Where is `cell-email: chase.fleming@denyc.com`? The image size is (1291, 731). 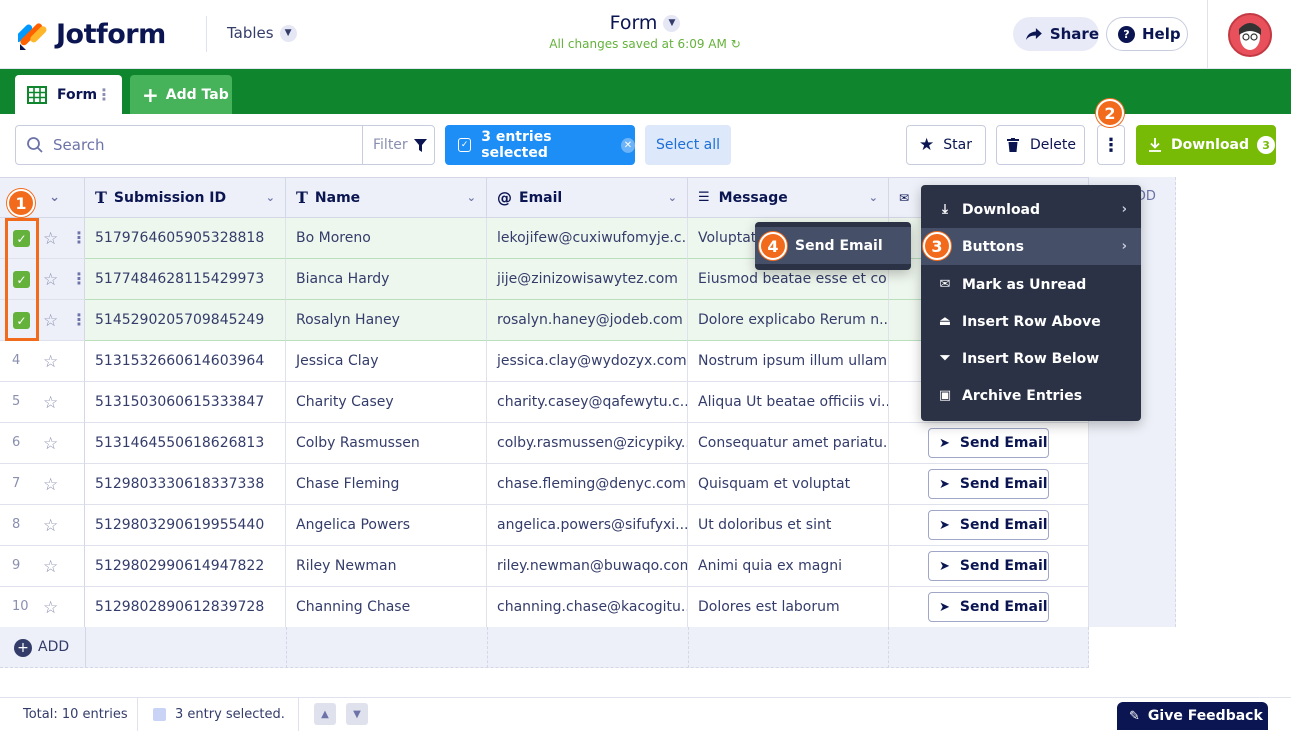 cell-email: chase.fleming@denyc.com is located at coordinates (587, 484).